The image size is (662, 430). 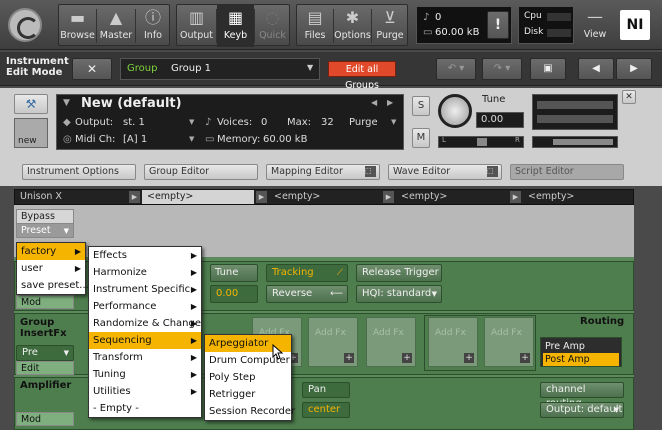 What do you see at coordinates (575, 142) in the screenshot?
I see `volume-slider` at bounding box center [575, 142].